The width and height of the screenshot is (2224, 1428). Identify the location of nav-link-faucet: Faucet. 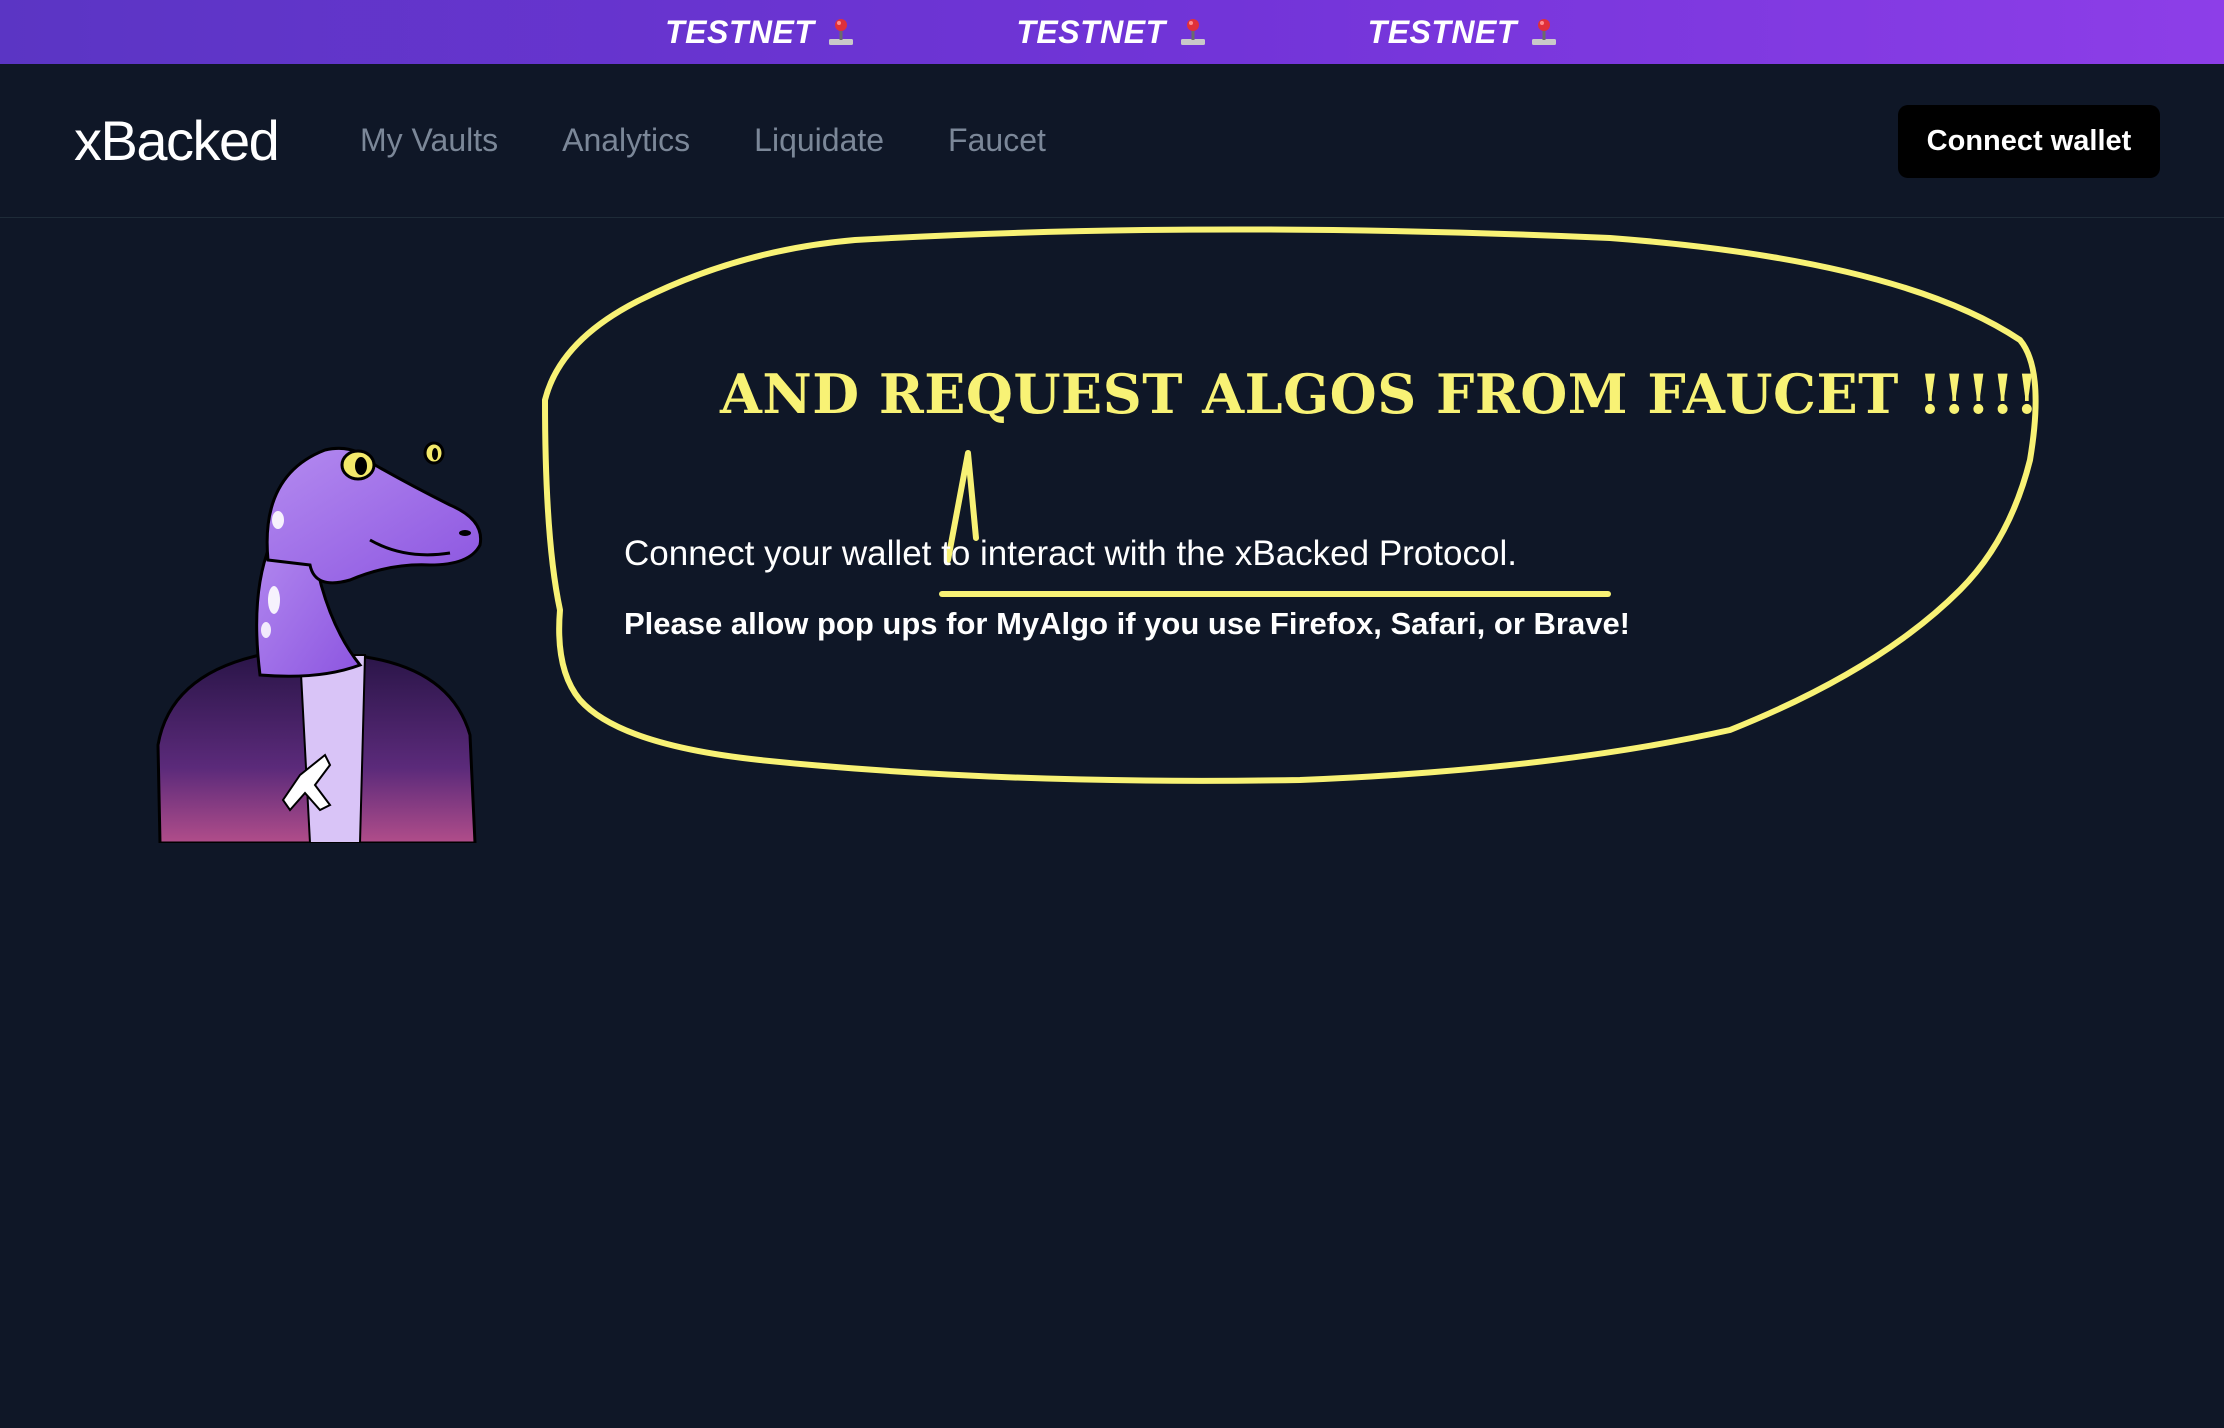
(997, 140).